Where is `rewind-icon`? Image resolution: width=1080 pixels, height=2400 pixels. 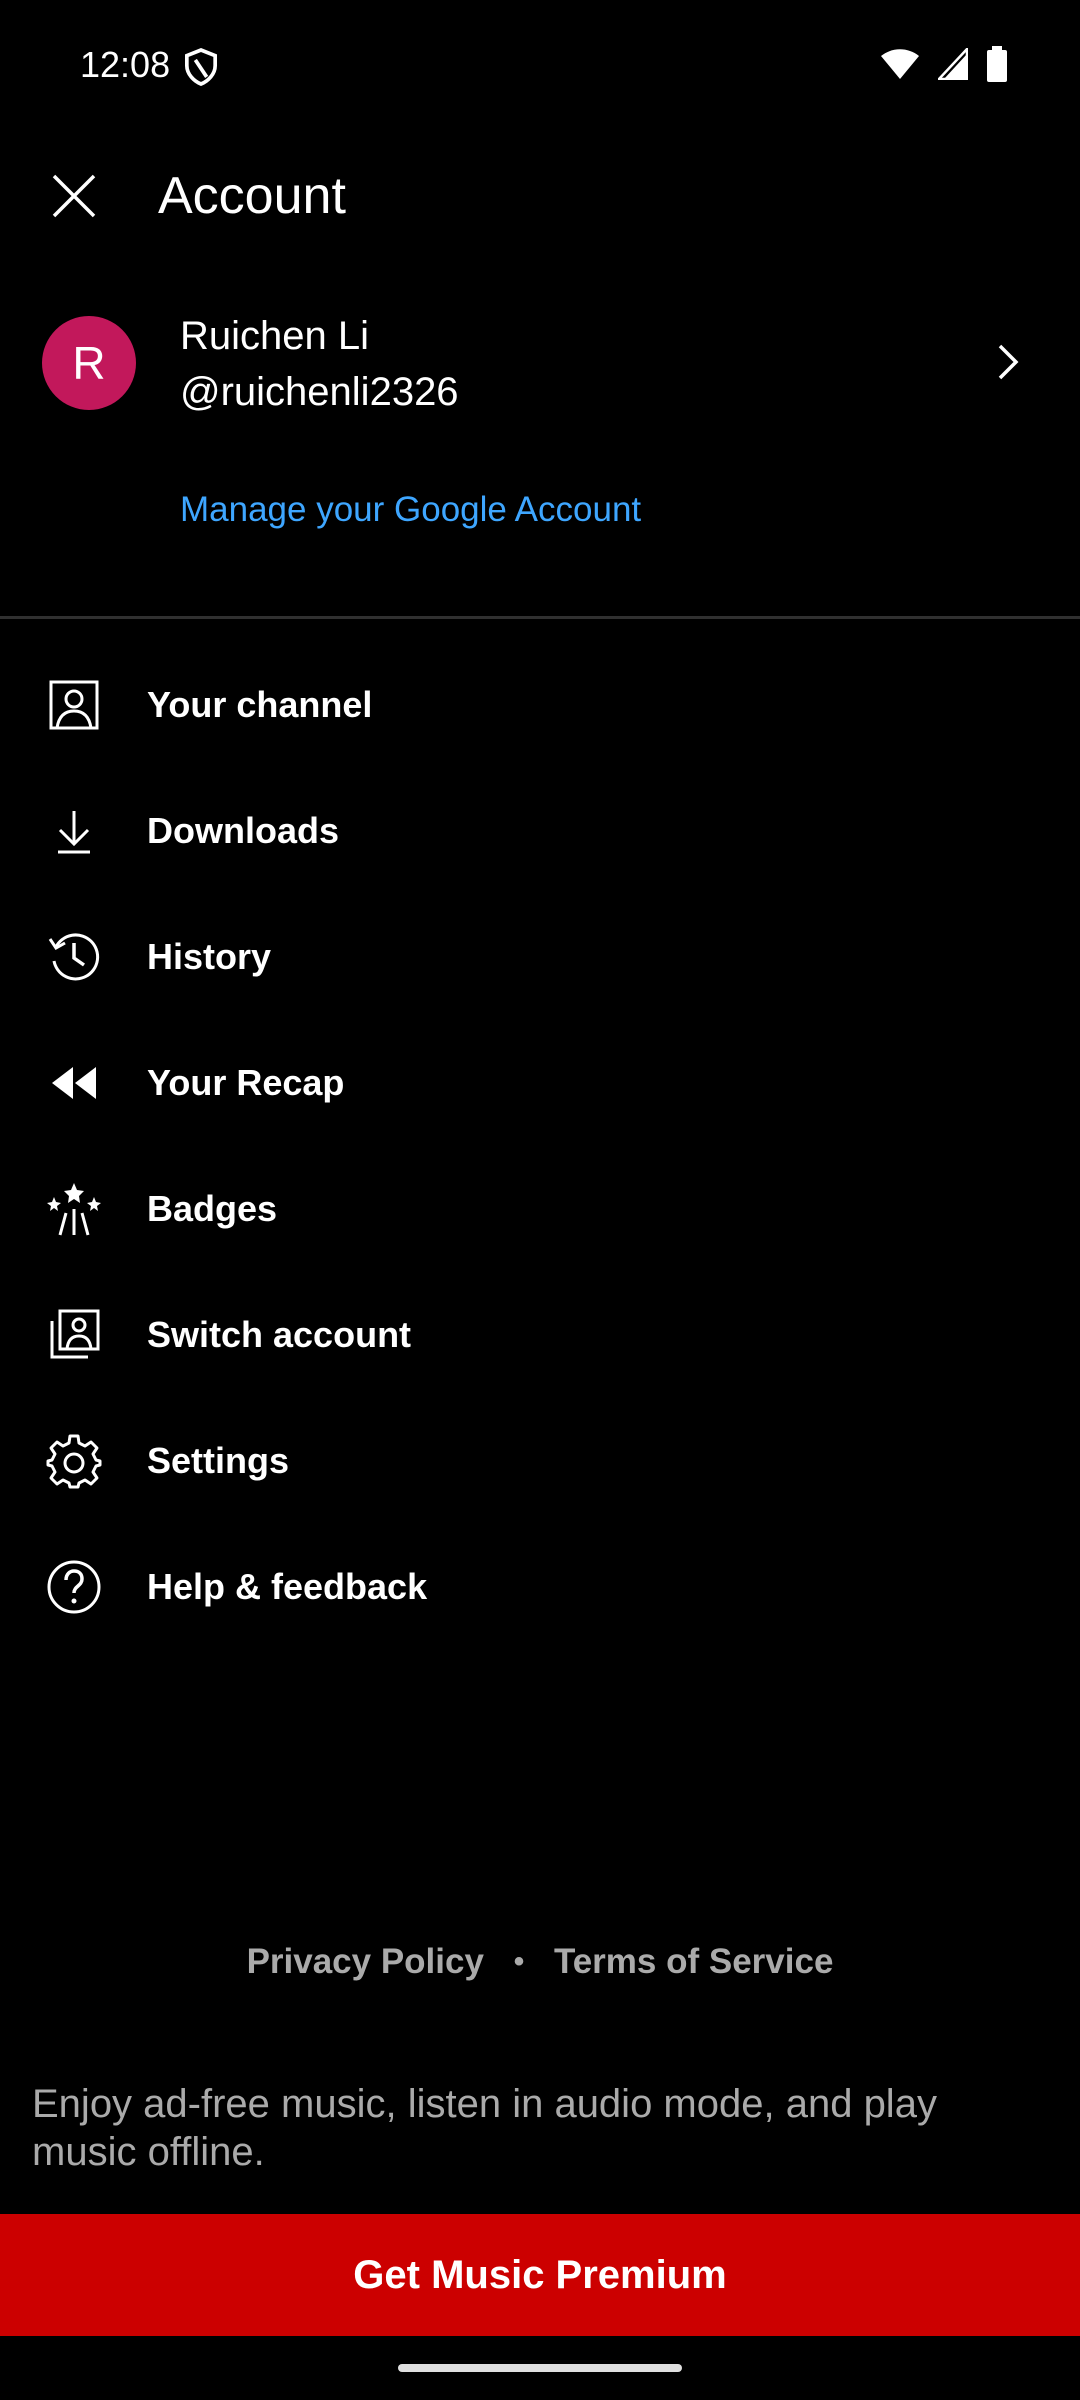
rewind-icon is located at coordinates (74, 1083).